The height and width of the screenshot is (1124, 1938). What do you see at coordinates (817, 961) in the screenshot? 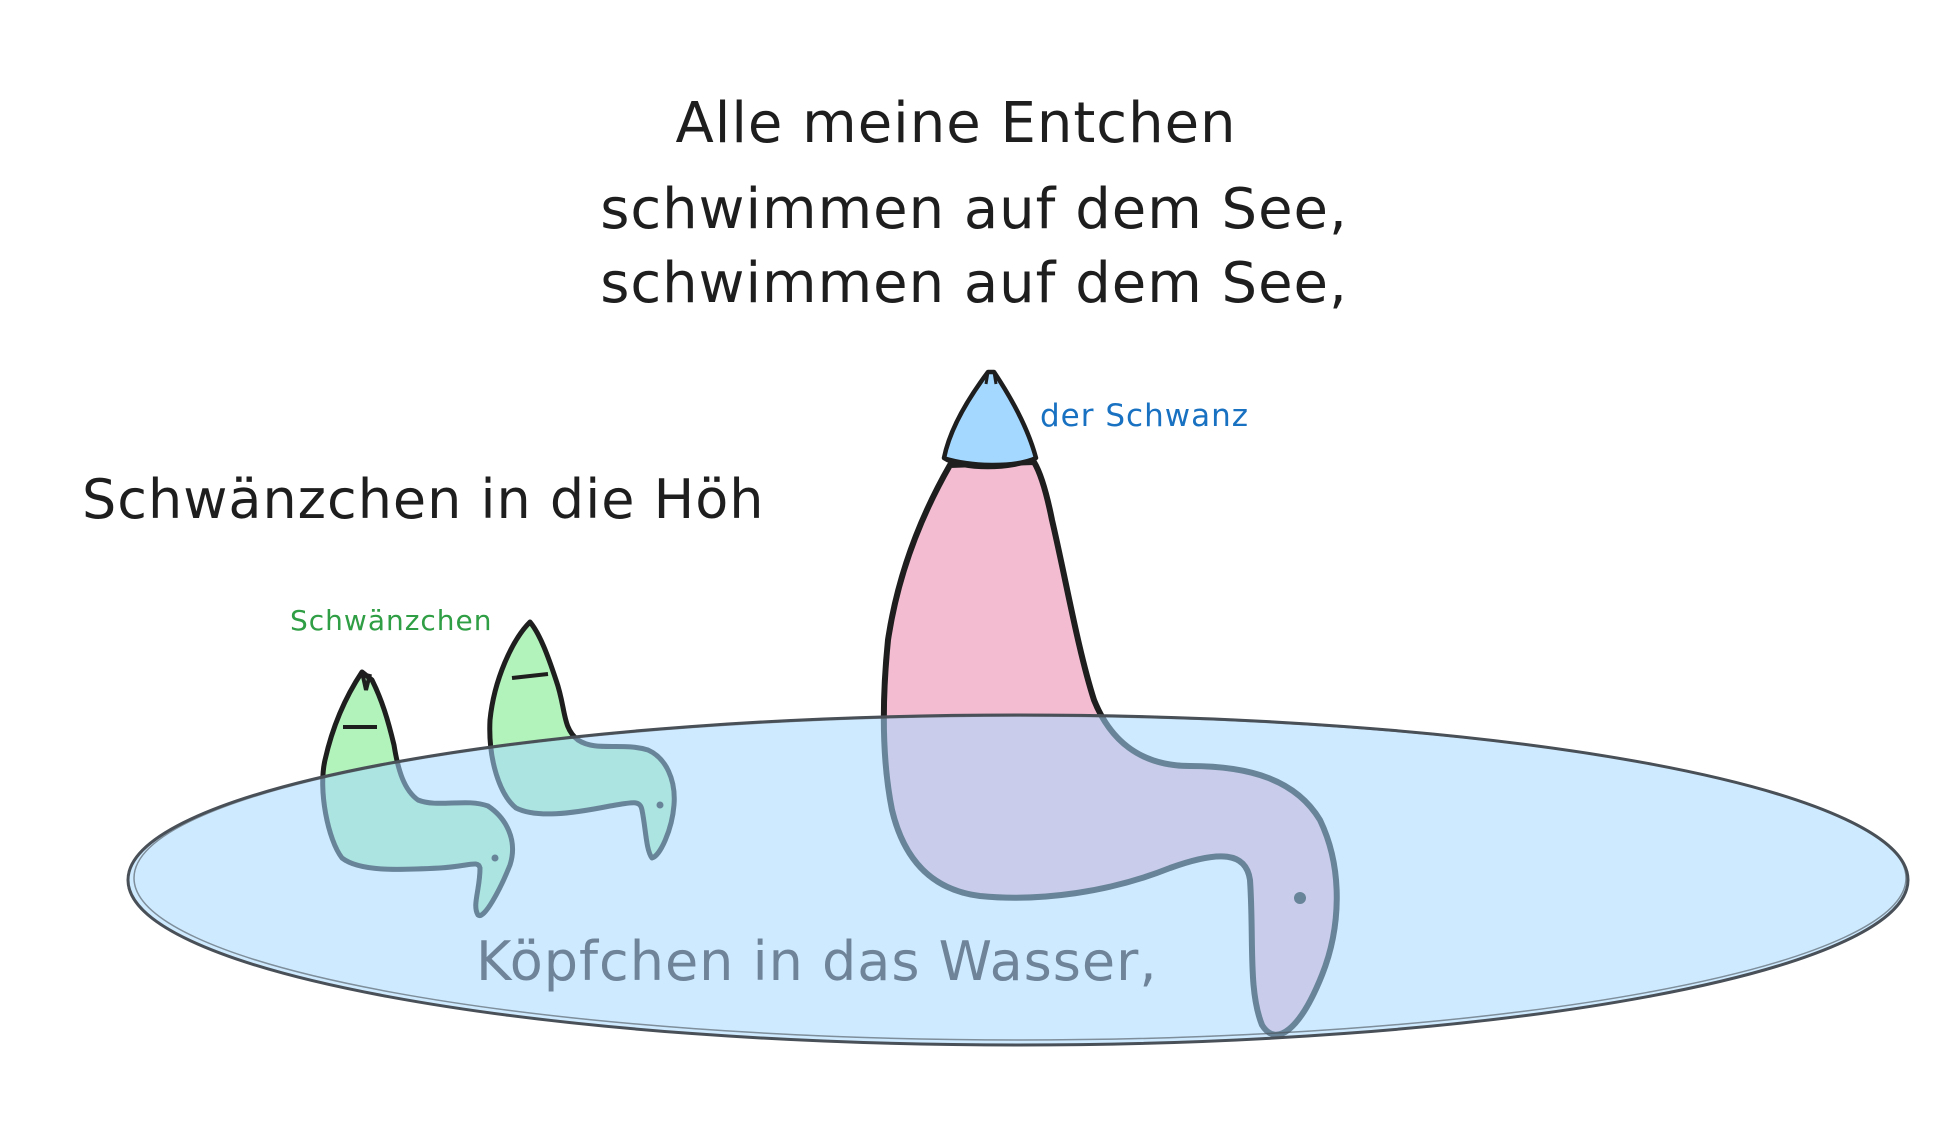
I see `verse-head-line: Köpfchen in das Wasser,` at bounding box center [817, 961].